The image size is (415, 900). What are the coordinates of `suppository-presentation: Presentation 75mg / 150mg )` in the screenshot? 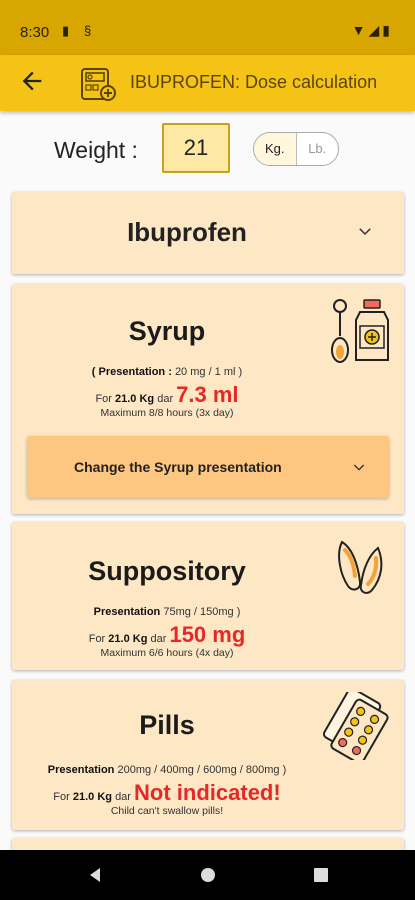 It's located at (167, 612).